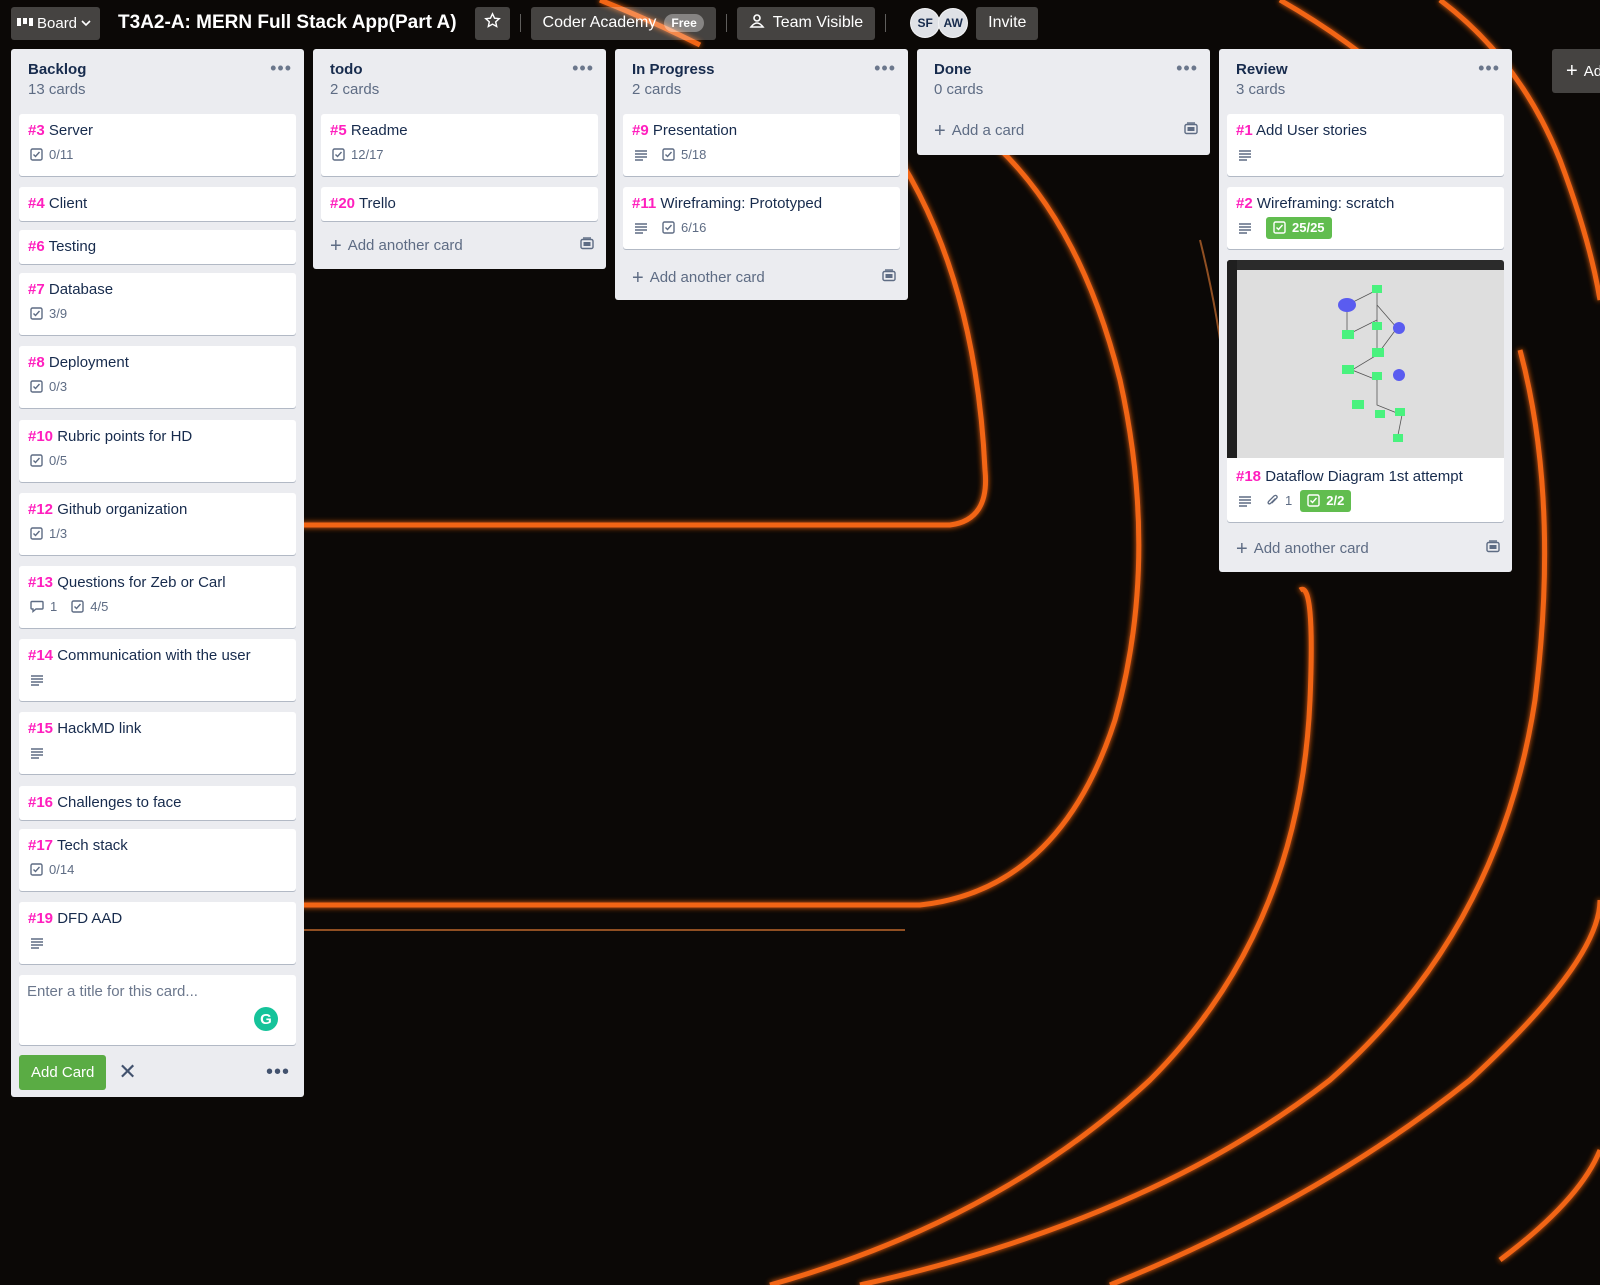  I want to click on card: #11 Wireframing: Prototyped 6/16, so click(761, 218).